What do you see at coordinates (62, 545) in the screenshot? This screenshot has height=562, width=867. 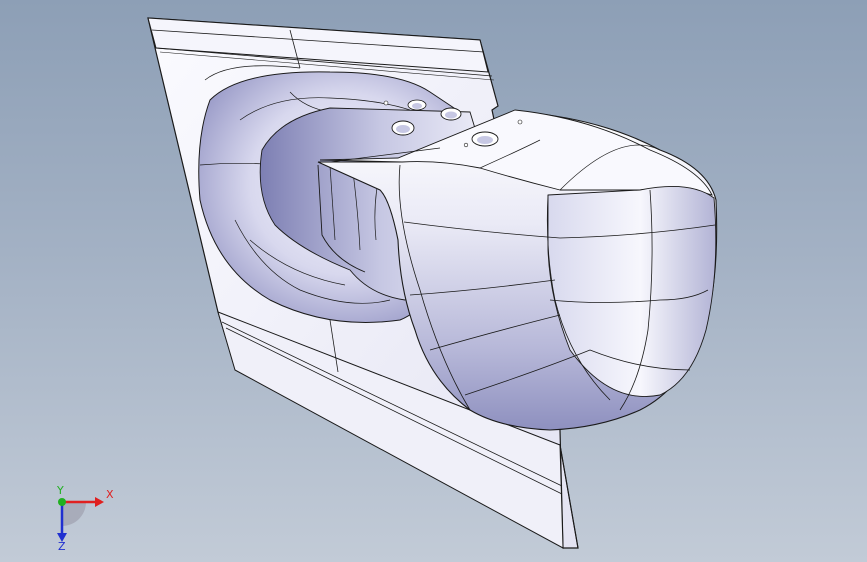 I see `z-axis-label: Z` at bounding box center [62, 545].